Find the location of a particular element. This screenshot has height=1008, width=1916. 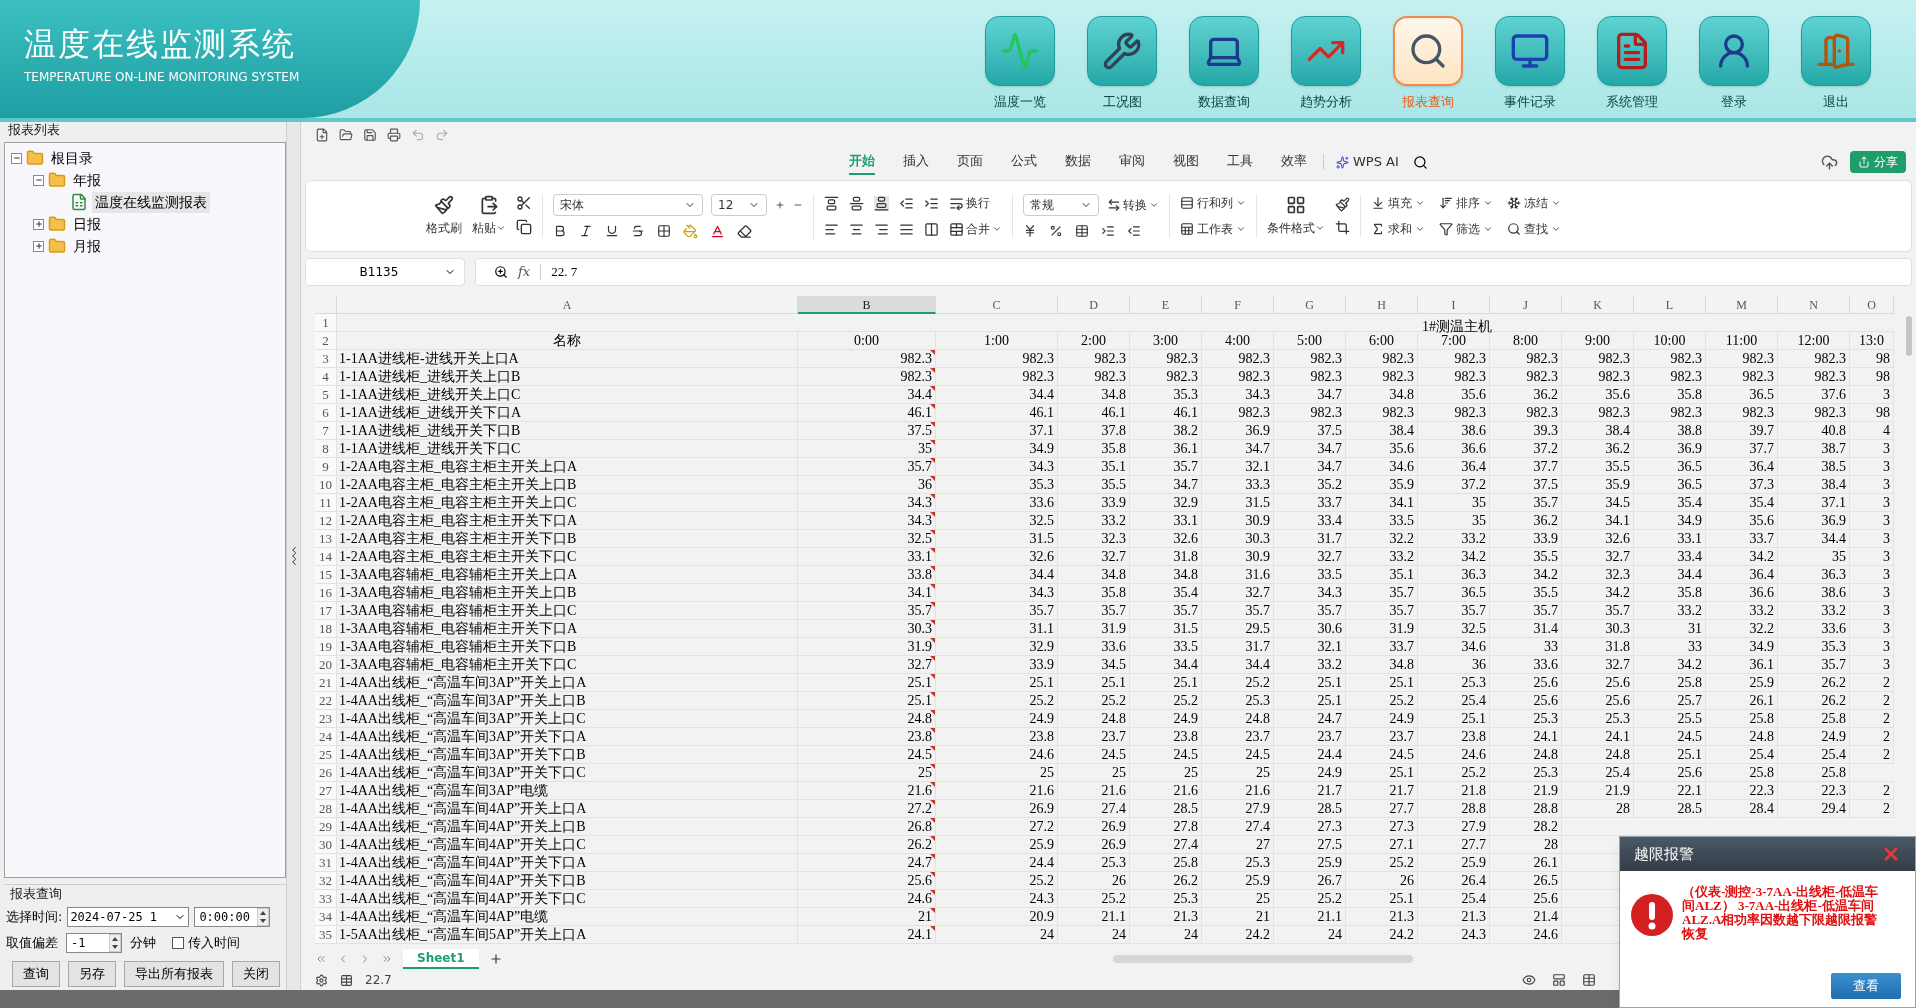

checkbox is located at coordinates (178, 943).